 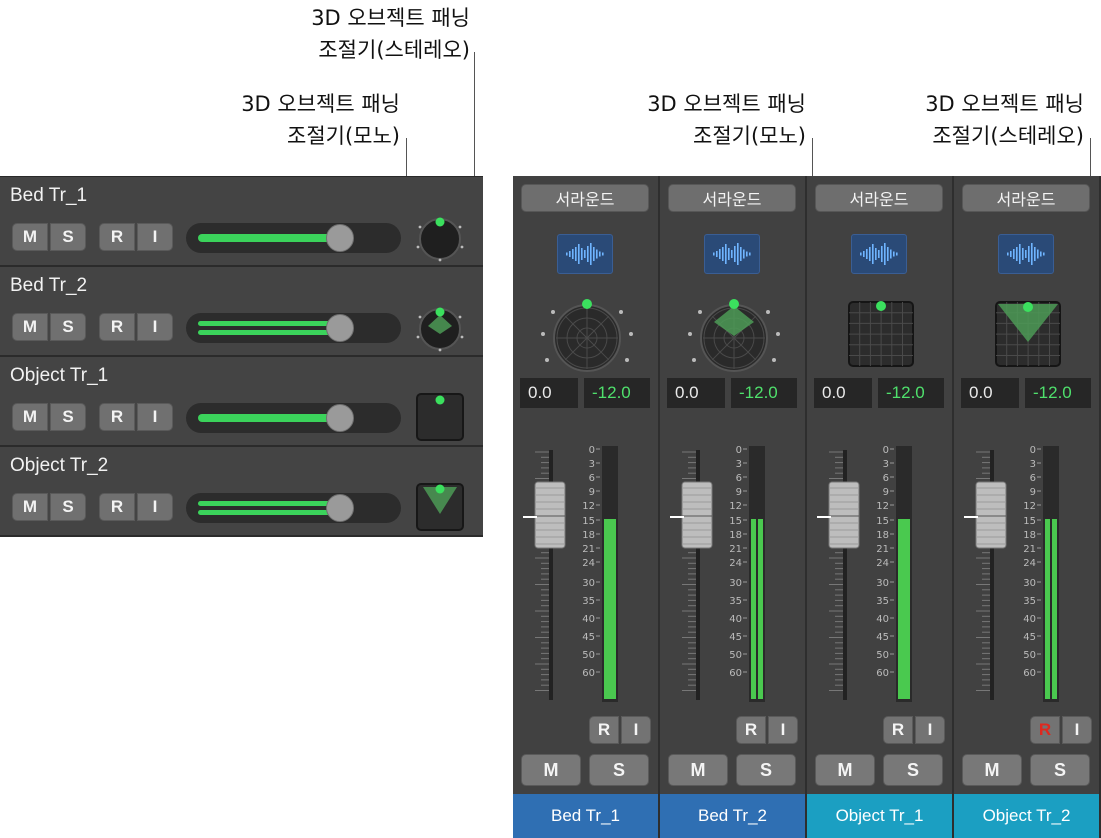 I want to click on fader-knob, so click(x=985, y=515).